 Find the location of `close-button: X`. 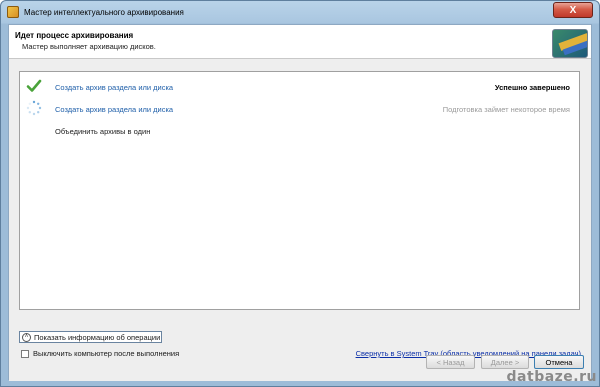

close-button: X is located at coordinates (573, 10).